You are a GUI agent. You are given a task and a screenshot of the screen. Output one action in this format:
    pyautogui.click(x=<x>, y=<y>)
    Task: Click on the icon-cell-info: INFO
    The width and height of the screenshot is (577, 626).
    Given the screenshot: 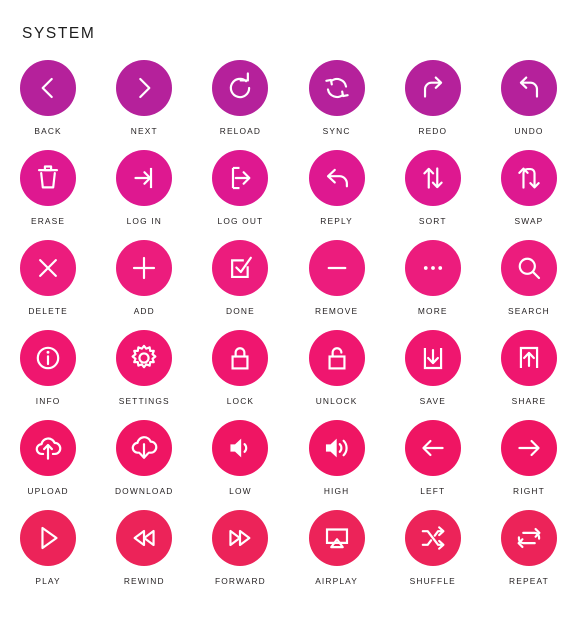 What is the action you would take?
    pyautogui.click(x=48, y=375)
    